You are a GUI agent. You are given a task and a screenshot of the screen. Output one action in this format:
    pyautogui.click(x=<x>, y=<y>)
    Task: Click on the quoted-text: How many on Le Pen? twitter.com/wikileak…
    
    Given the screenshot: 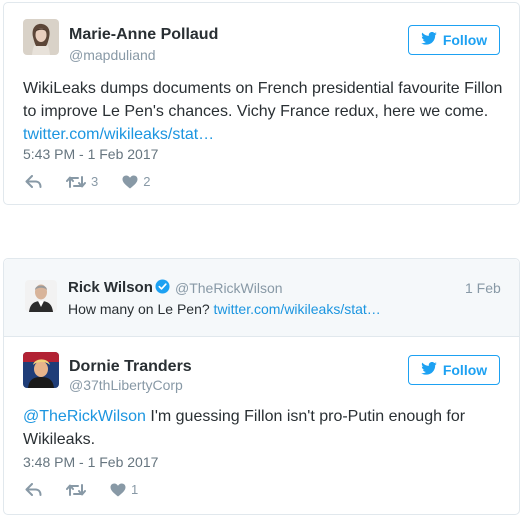 What is the action you would take?
    pyautogui.click(x=288, y=309)
    